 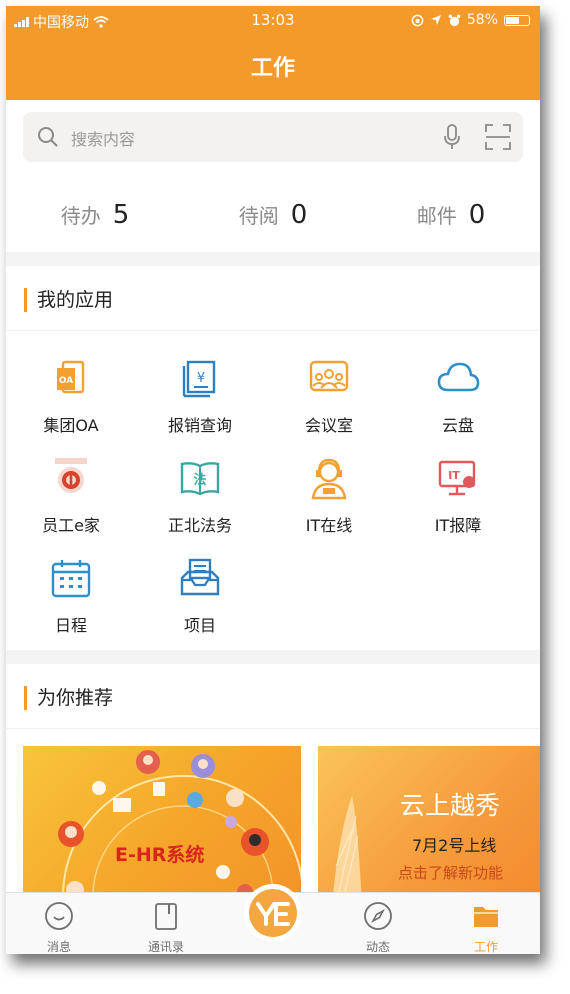 I want to click on banner-ehr: E-HR系统, so click(x=162, y=826).